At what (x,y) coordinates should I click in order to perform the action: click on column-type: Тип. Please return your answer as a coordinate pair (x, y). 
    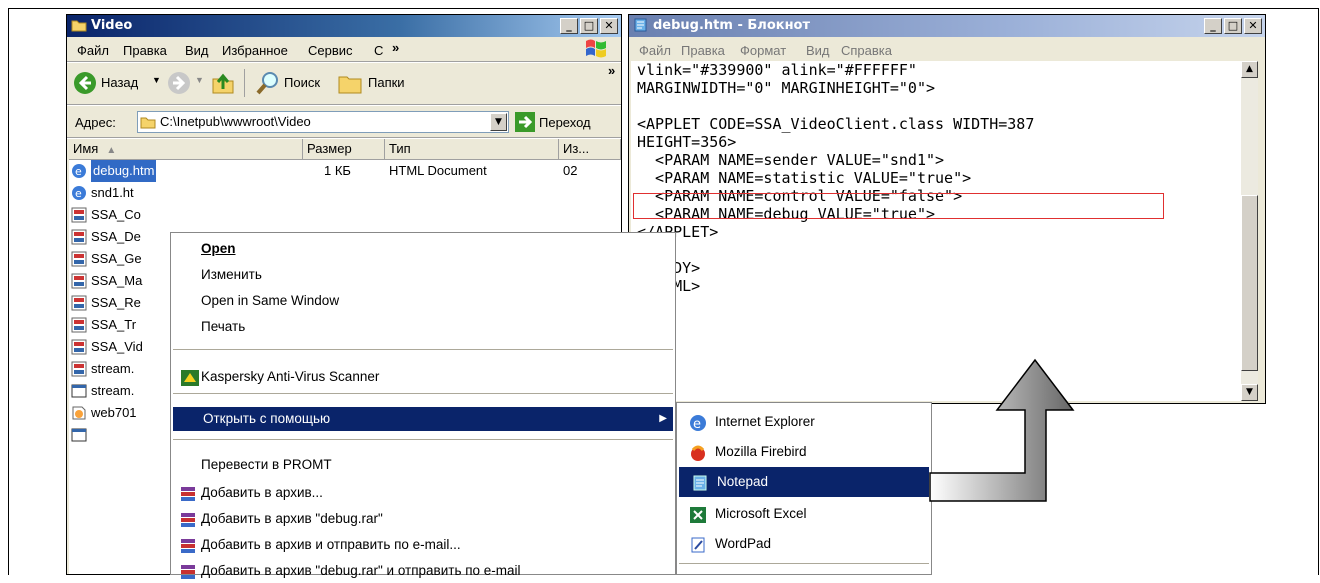
    Looking at the image, I should click on (472, 149).